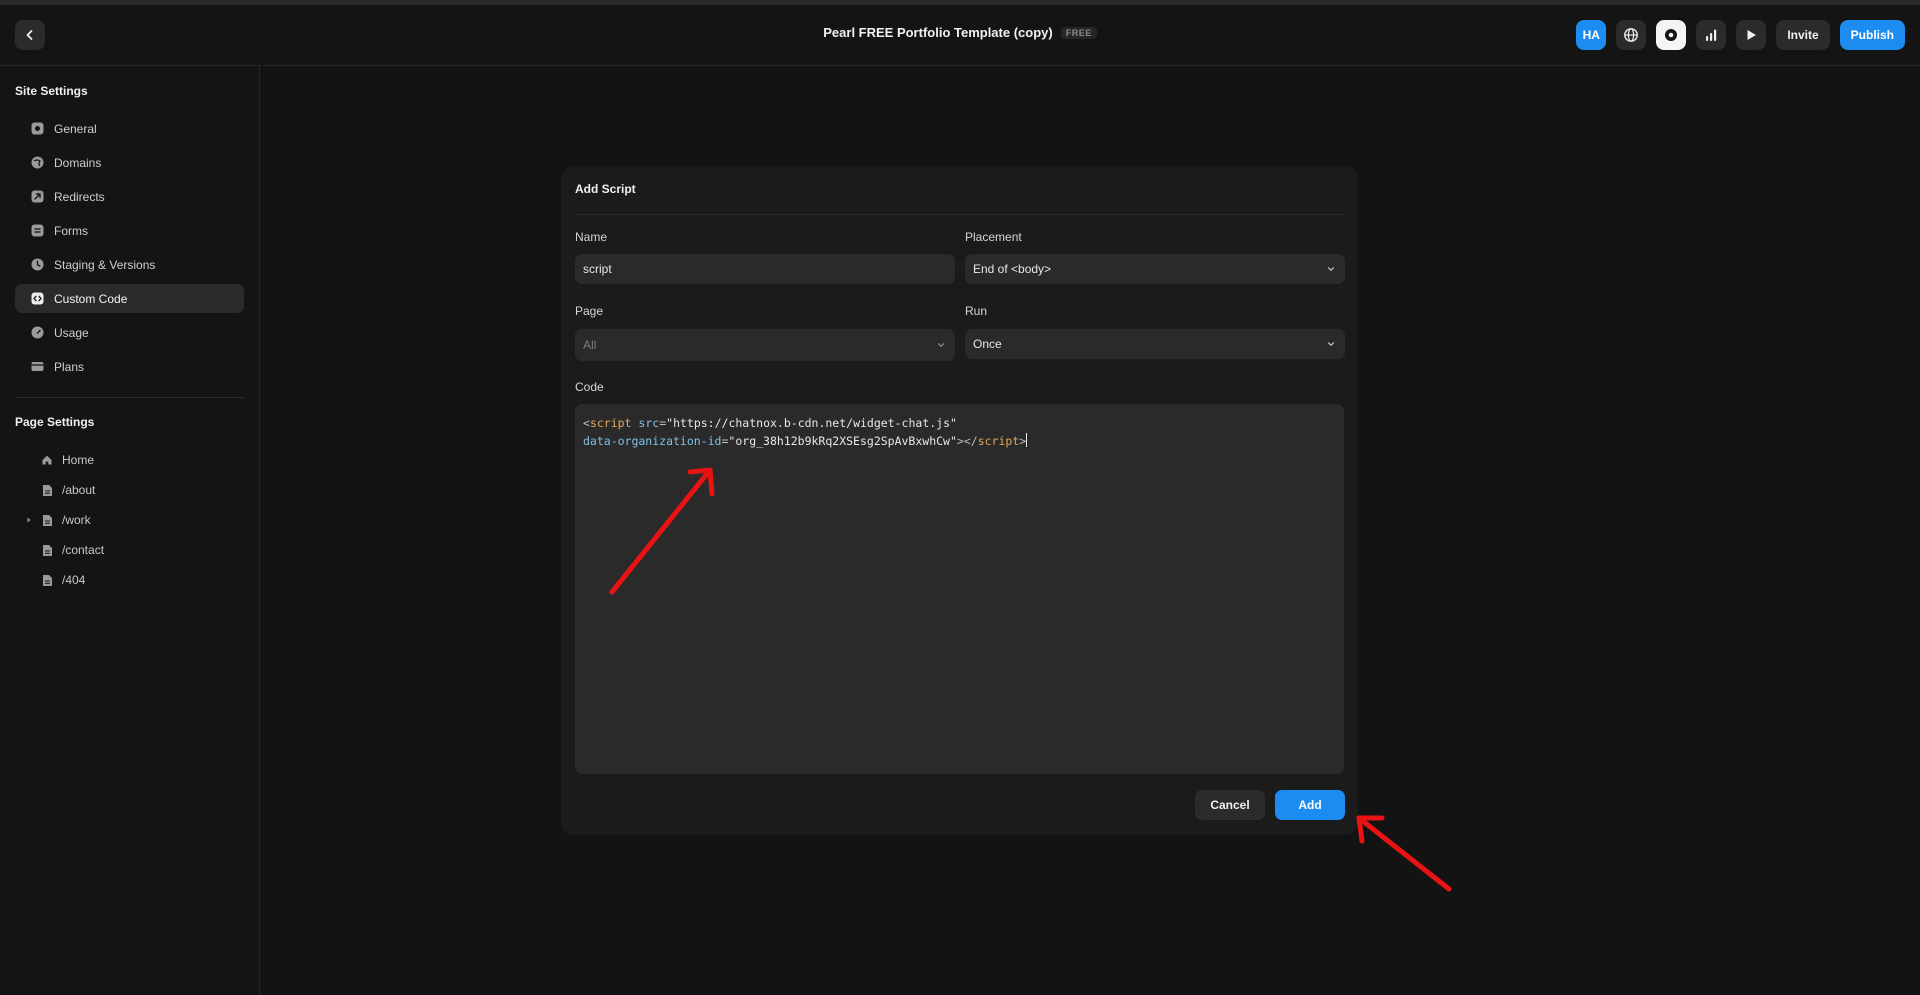 The image size is (1920, 995). Describe the element at coordinates (1591, 35) in the screenshot. I see `avatar: HA` at that location.